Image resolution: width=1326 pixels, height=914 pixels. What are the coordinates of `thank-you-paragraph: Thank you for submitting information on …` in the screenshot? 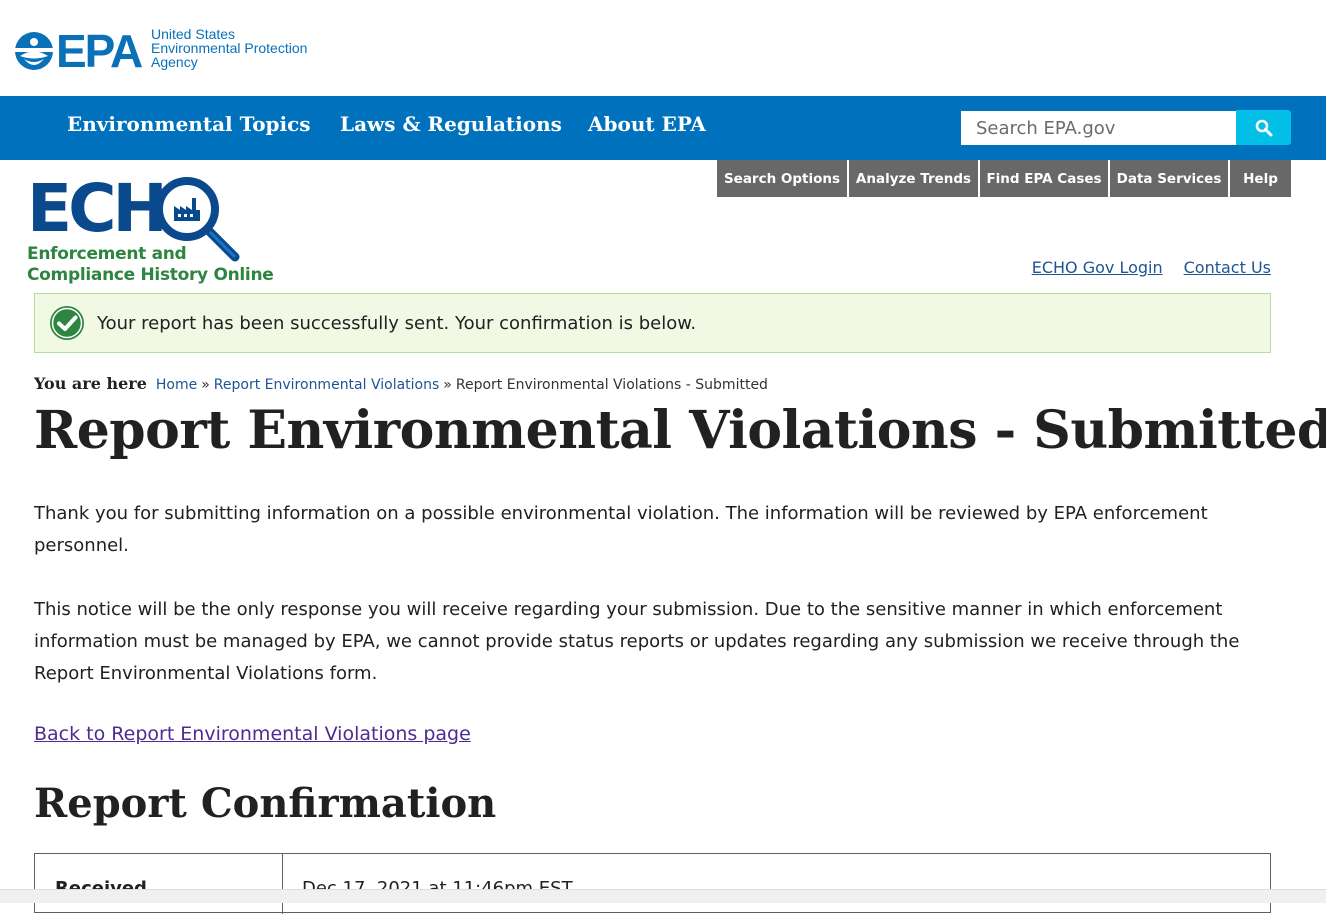 It's located at (621, 529).